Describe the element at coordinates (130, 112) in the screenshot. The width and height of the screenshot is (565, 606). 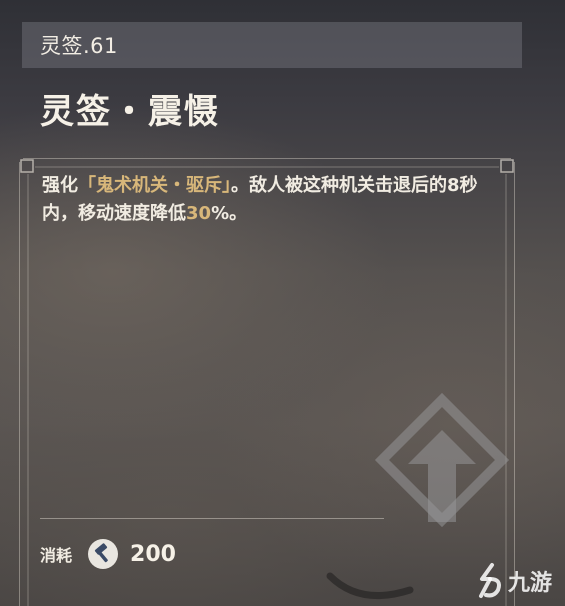
I see `card-title: 灵签・震慑` at that location.